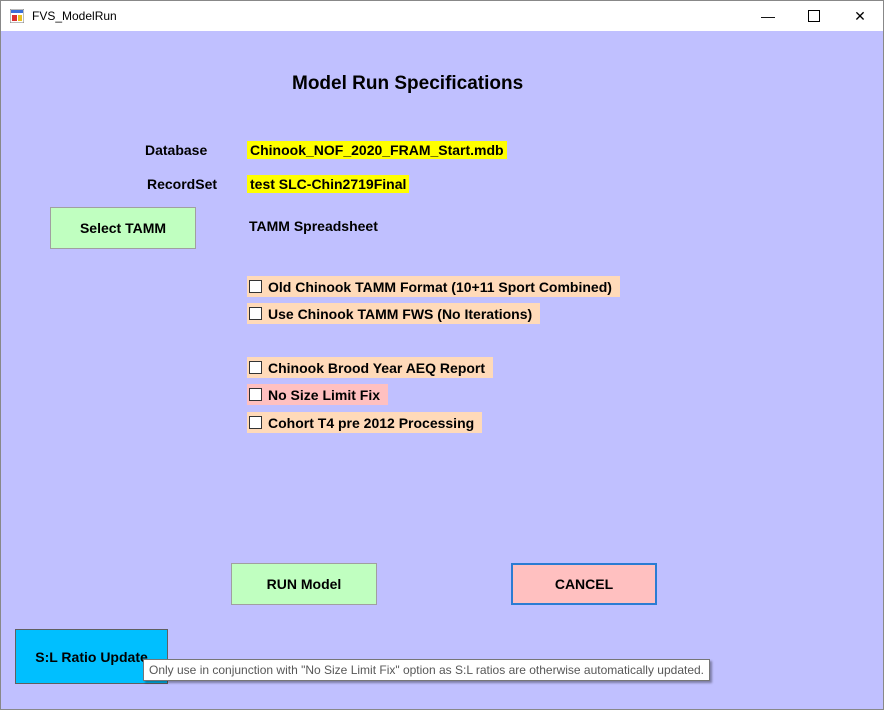 This screenshot has height=710, width=884. I want to click on select-tamm-label: Select TAMM, so click(123, 228).